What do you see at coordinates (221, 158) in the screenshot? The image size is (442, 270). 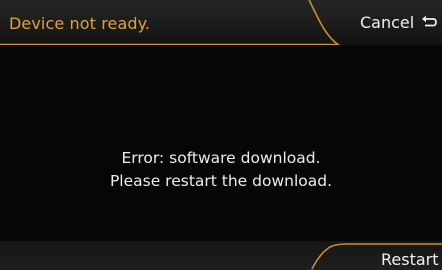 I see `error-line-1: Error: software download.` at bounding box center [221, 158].